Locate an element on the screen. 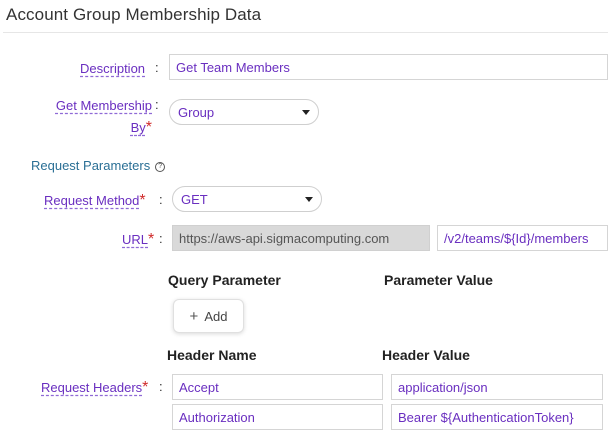 The width and height of the screenshot is (608, 433). header-value-input: Bearer ${AuthenticationToken} is located at coordinates (497, 417).